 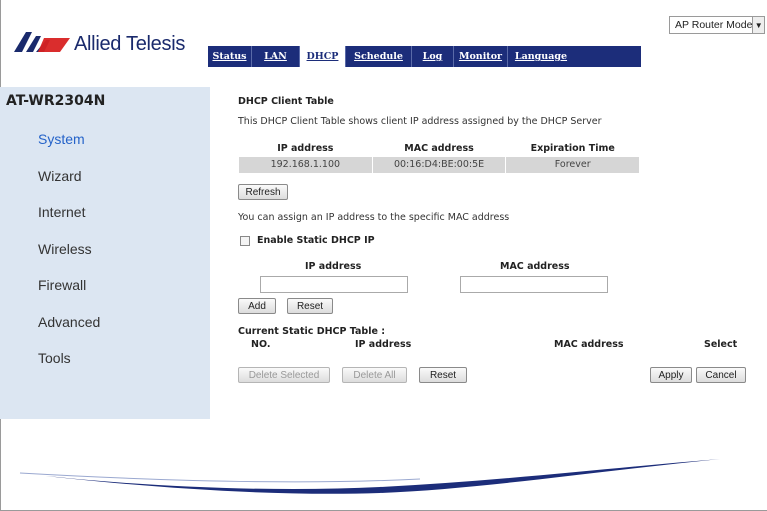 I want to click on cancel-button: Cancel, so click(x=721, y=375).